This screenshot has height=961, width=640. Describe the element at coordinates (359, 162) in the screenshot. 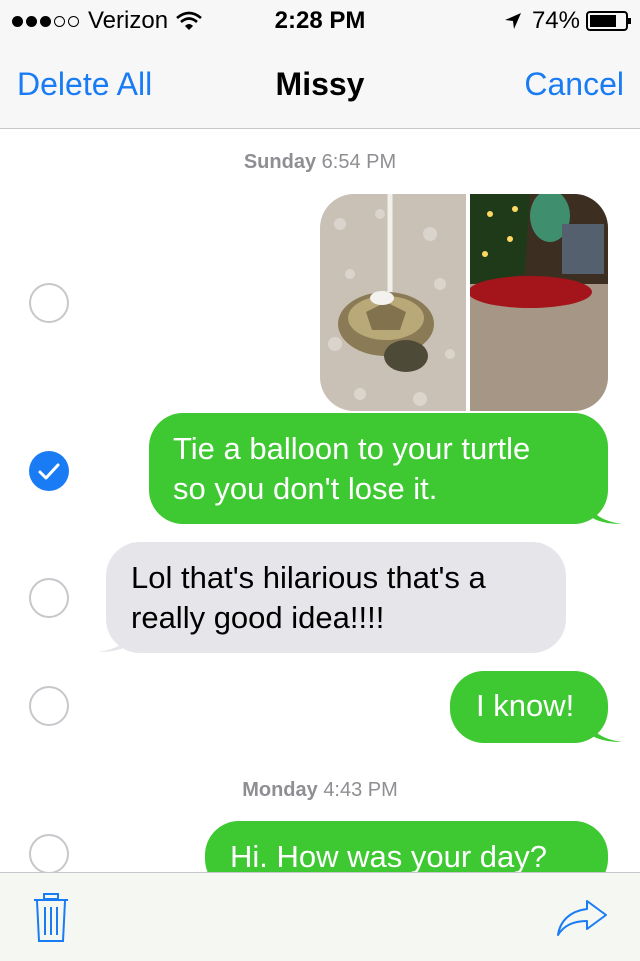

I see `timestamp-time: 6:54 PM` at that location.